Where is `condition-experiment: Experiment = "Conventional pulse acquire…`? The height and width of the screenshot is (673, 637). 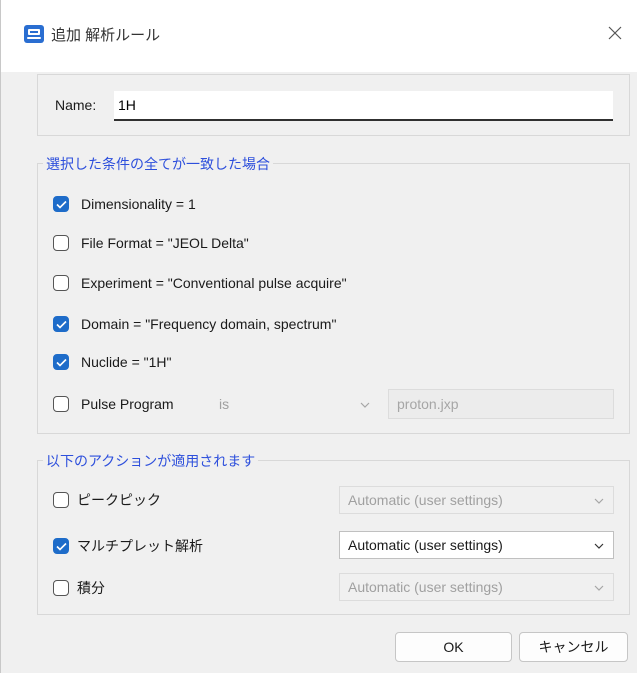
condition-experiment: Experiment = "Conventional pulse acquire… is located at coordinates (200, 283).